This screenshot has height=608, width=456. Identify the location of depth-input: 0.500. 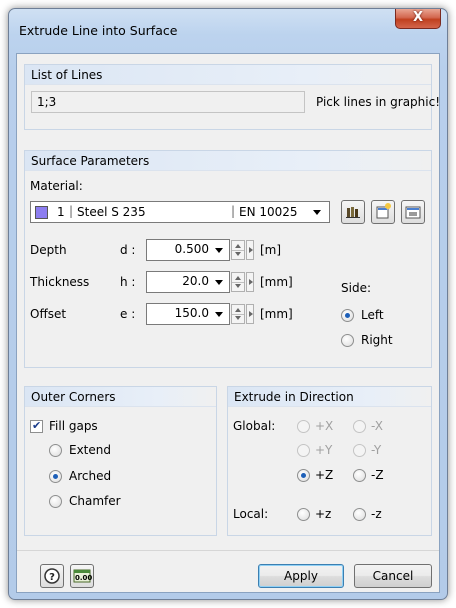
(188, 250).